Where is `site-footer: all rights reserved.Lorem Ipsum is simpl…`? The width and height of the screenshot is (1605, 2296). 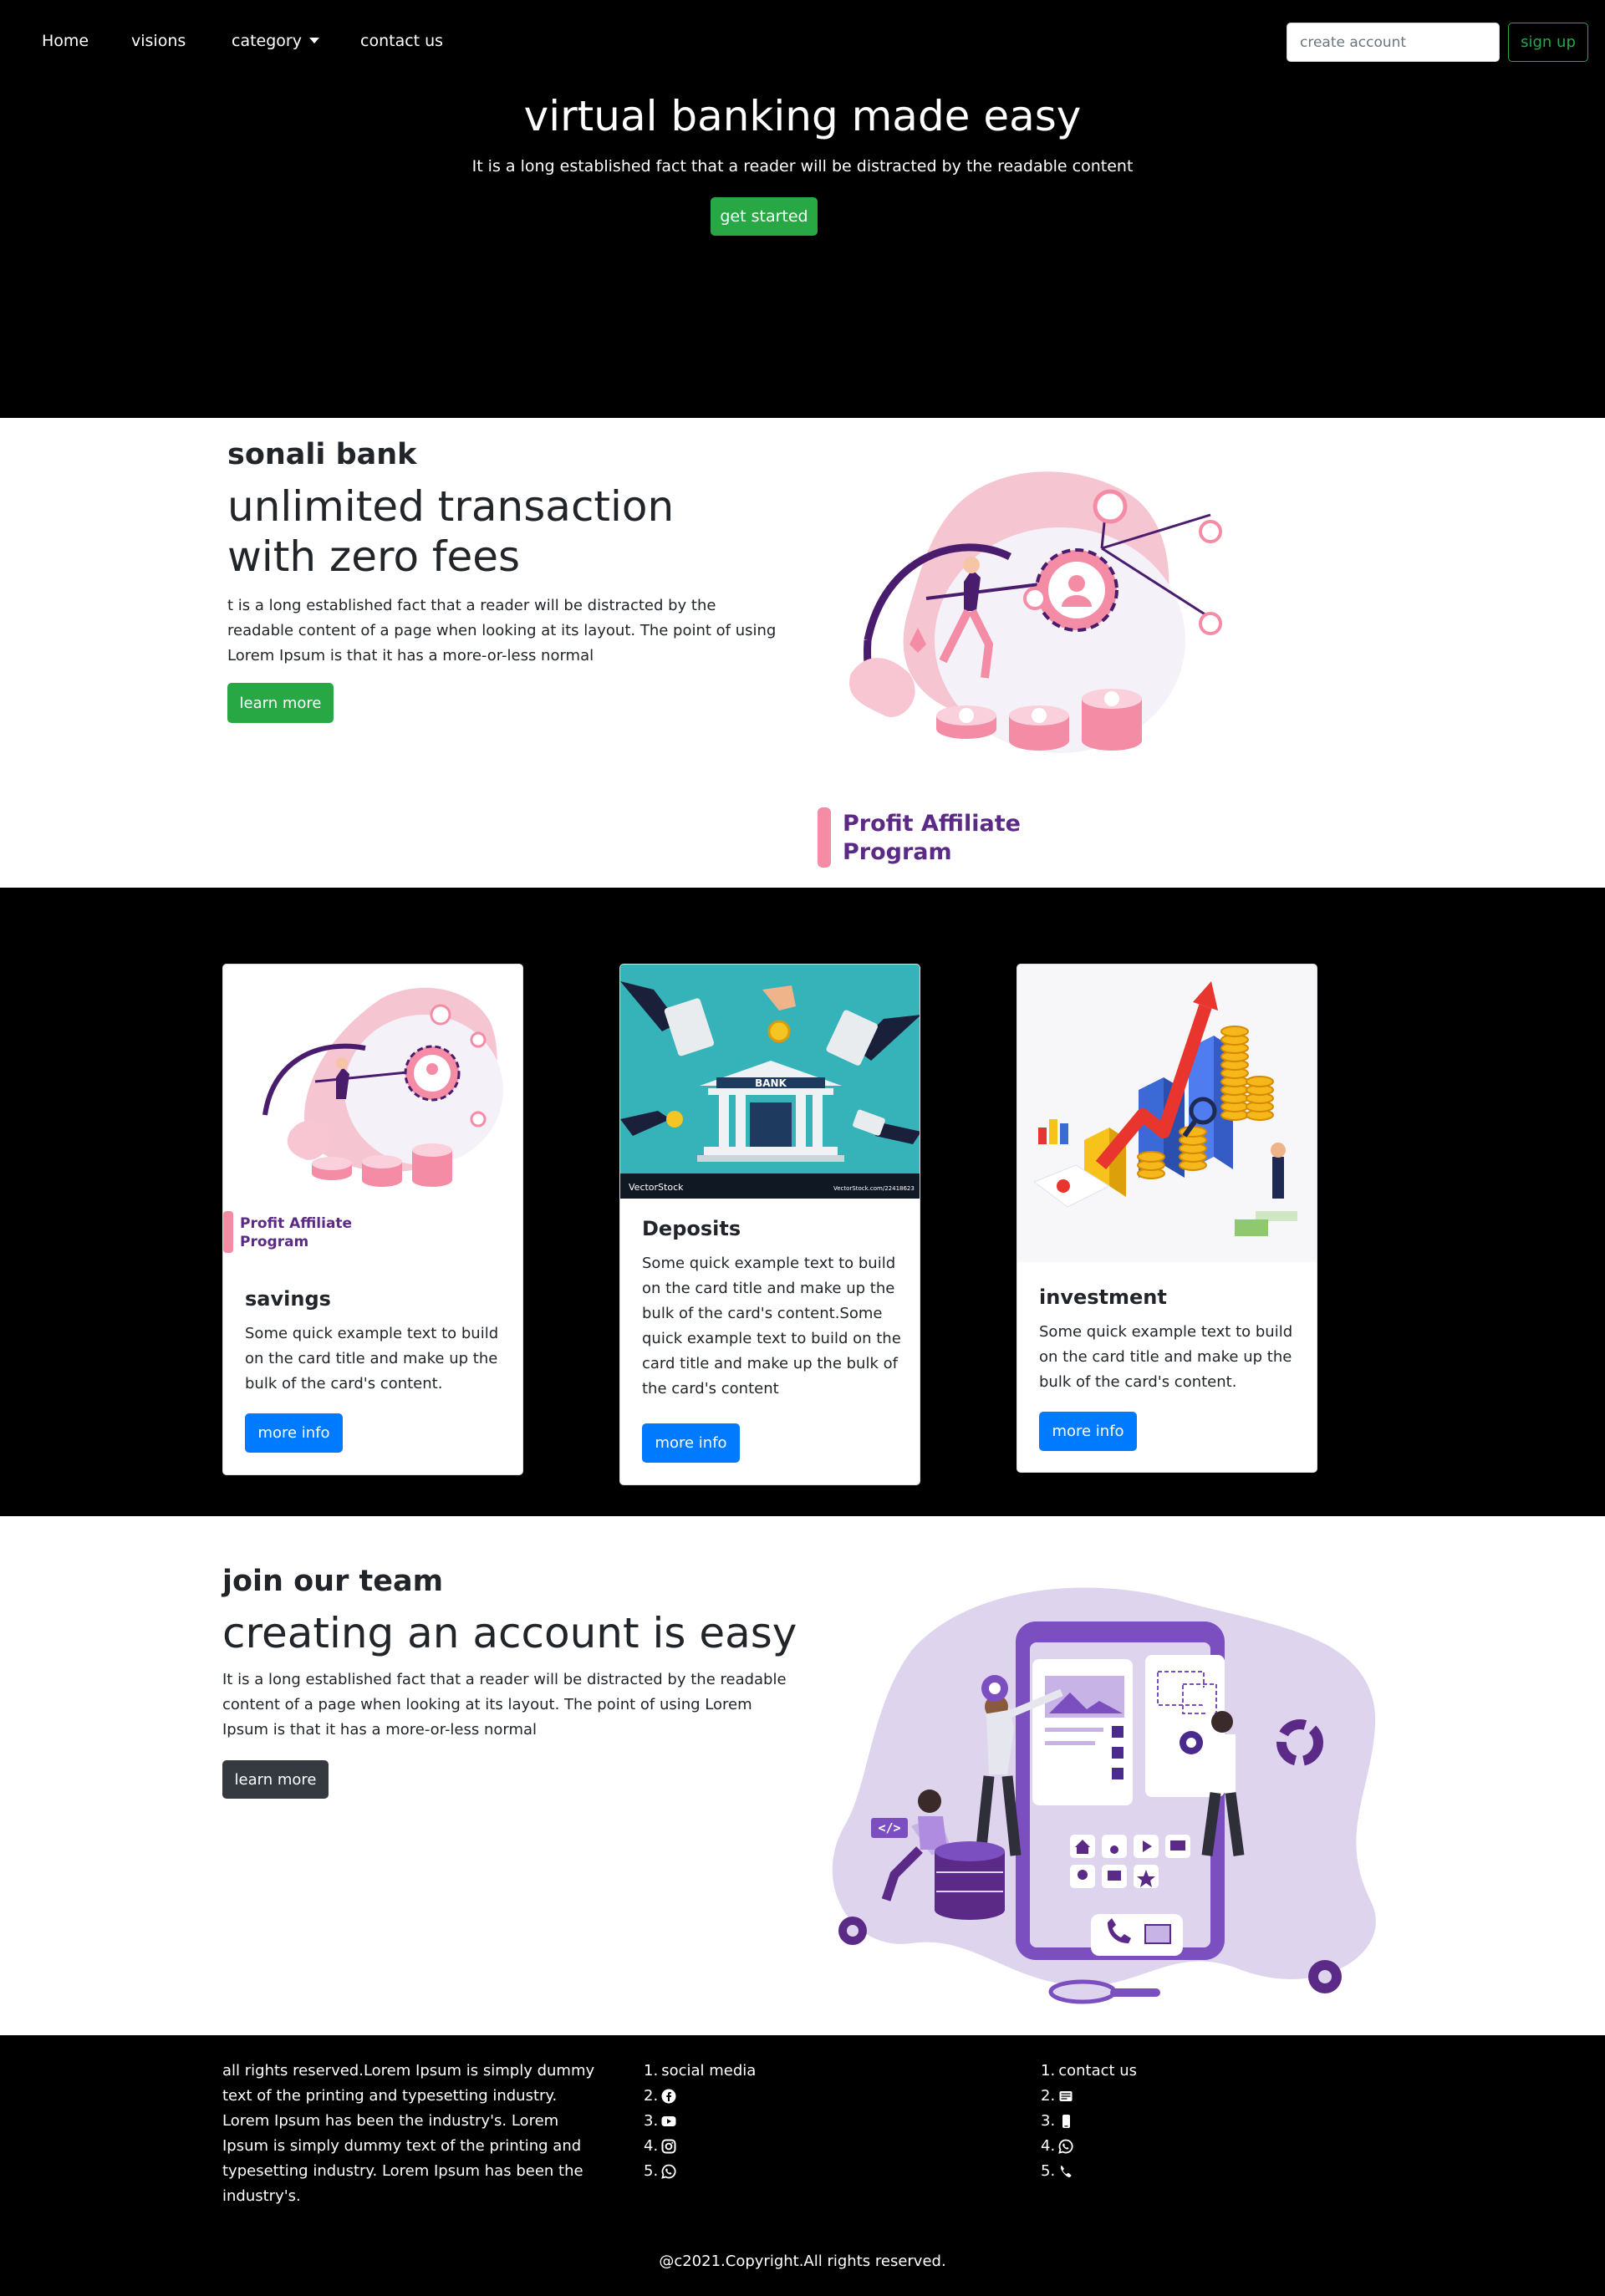 site-footer: all rights reserved.Lorem Ipsum is simpl… is located at coordinates (802, 2165).